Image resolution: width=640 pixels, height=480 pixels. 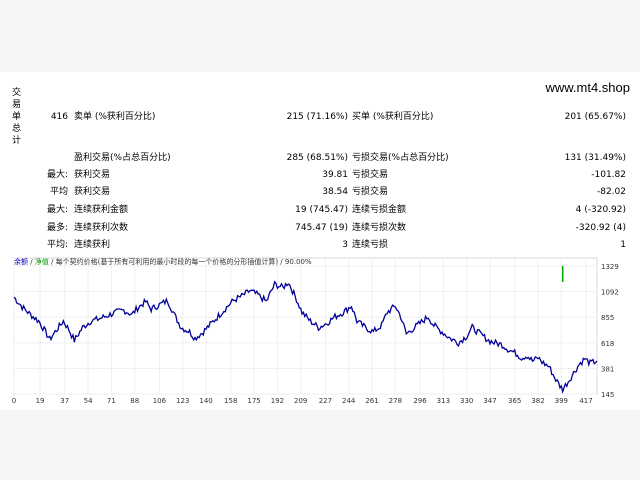 I want to click on total-trades-value: 416, so click(x=59, y=117).